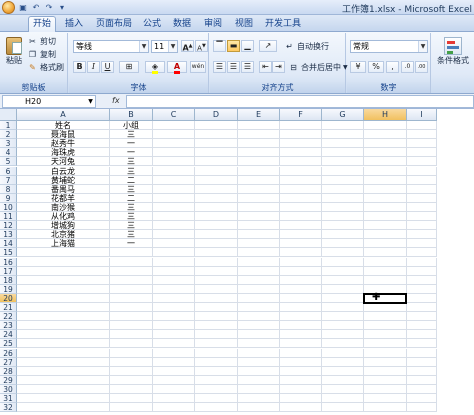  Describe the element at coordinates (63, 217) in the screenshot. I see `cell-a11: 从化鸡` at that location.